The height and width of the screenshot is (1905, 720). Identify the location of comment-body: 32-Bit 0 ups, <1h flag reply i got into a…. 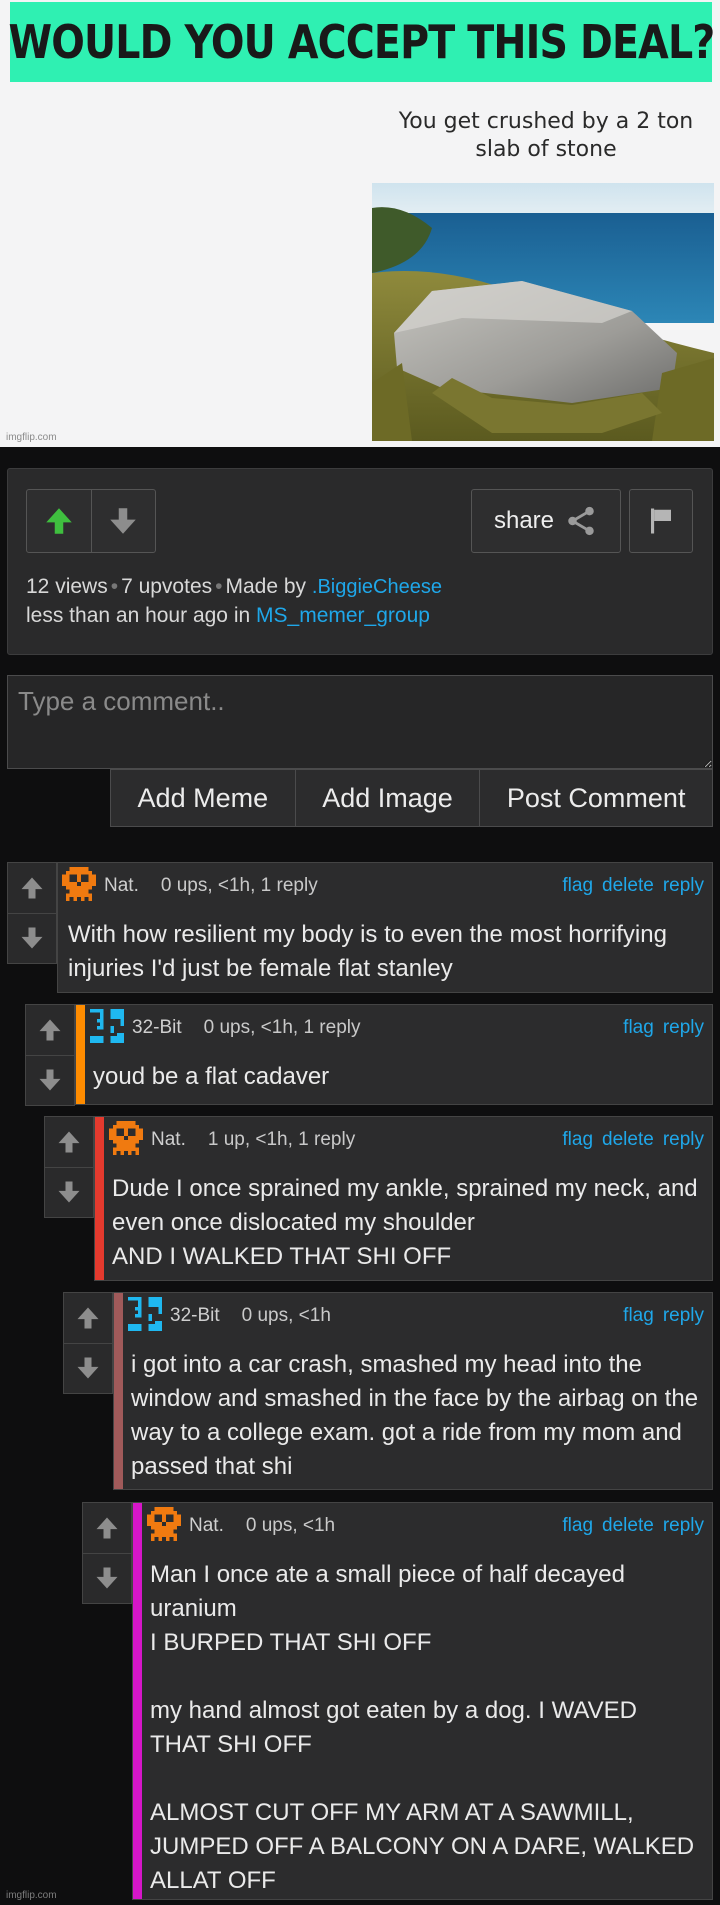
(413, 1391).